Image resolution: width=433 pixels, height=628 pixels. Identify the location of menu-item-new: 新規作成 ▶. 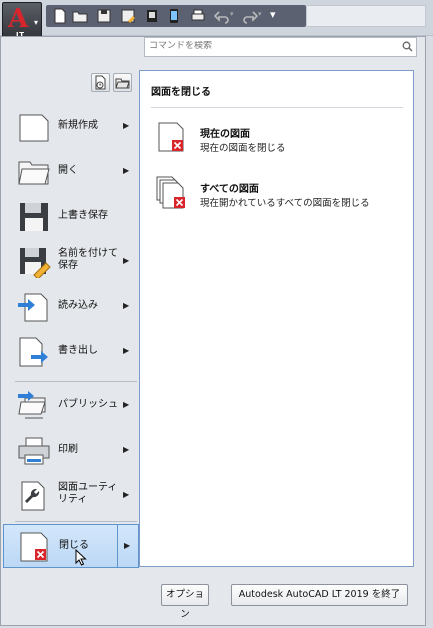
(71, 127).